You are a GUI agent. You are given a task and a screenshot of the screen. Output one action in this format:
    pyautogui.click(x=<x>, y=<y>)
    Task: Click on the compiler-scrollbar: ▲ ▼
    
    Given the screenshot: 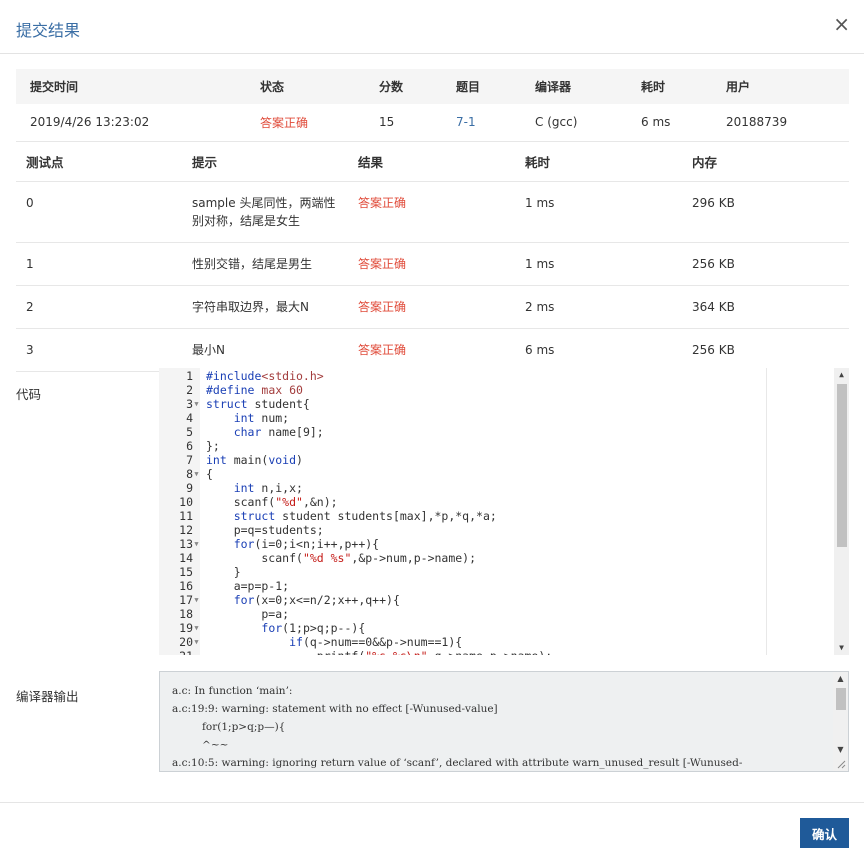 What is the action you would take?
    pyautogui.click(x=840, y=721)
    